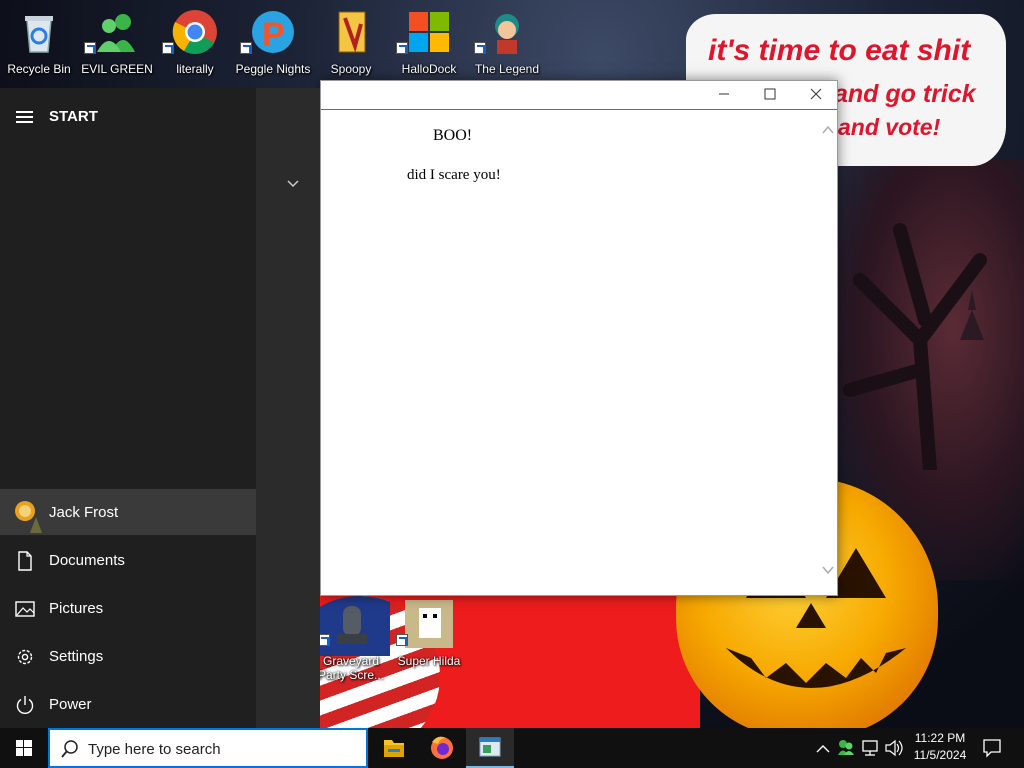 The height and width of the screenshot is (768, 1024). Describe the element at coordinates (25, 117) in the screenshot. I see `hamburger-menu-icon` at that location.